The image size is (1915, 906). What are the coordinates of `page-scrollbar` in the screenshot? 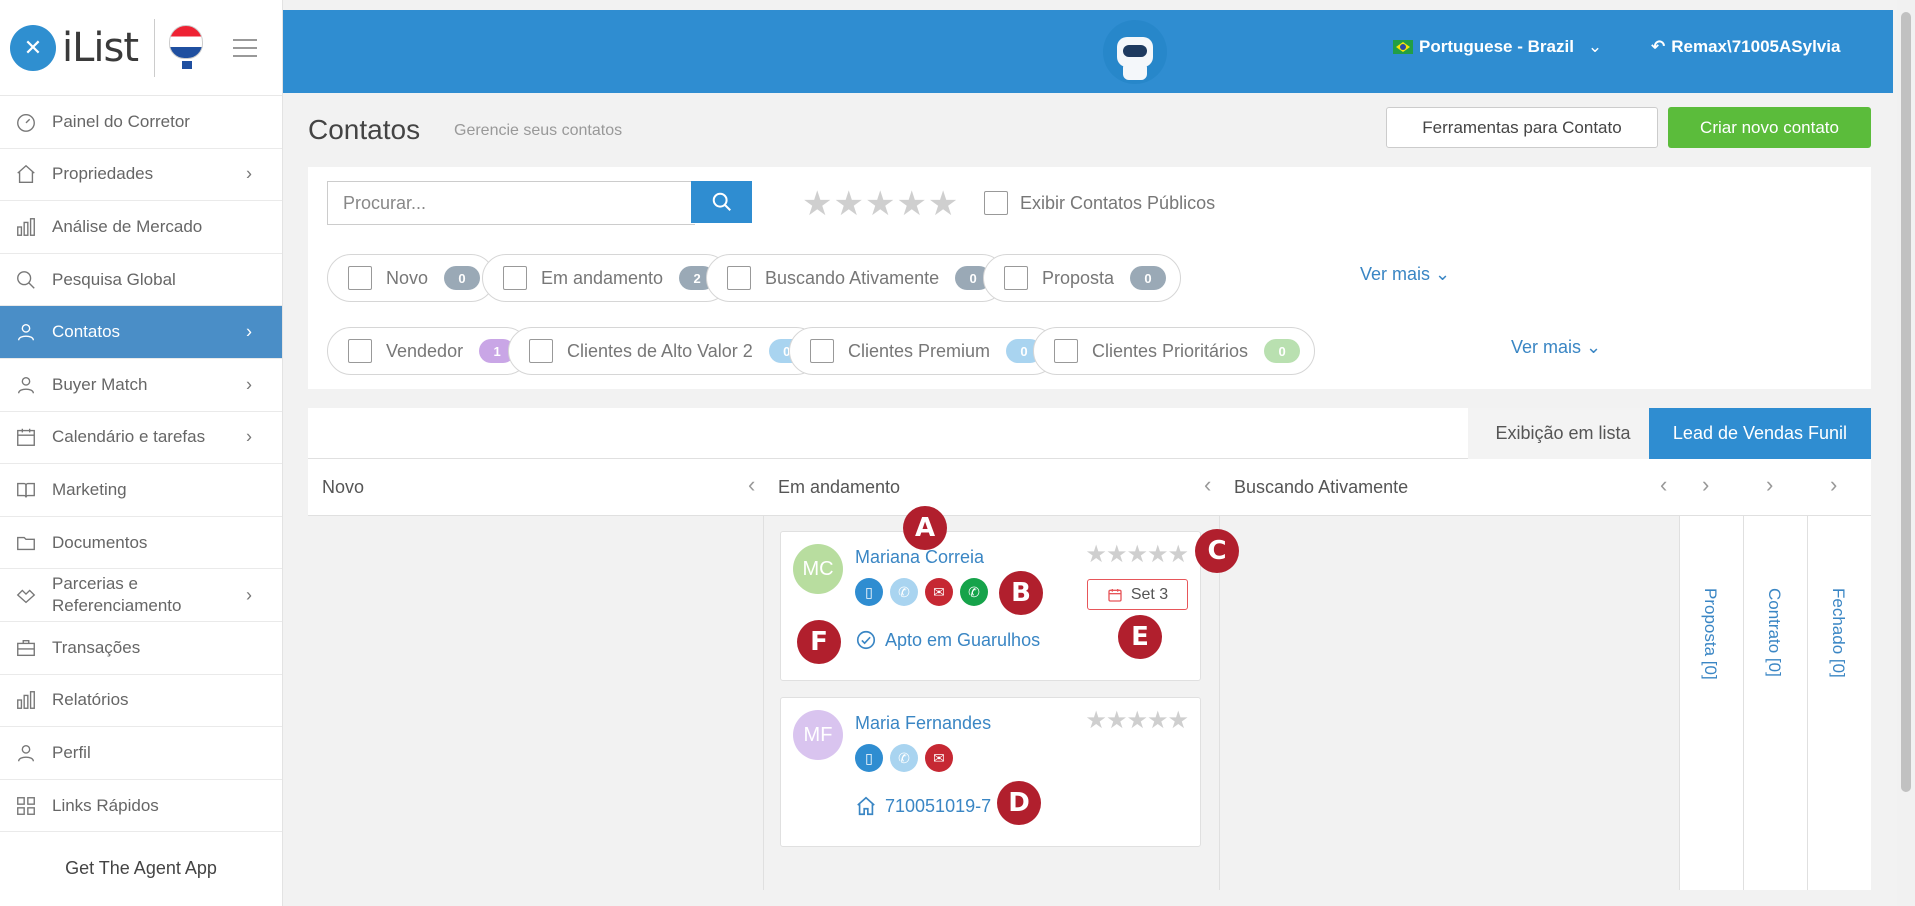 It's located at (1906, 453).